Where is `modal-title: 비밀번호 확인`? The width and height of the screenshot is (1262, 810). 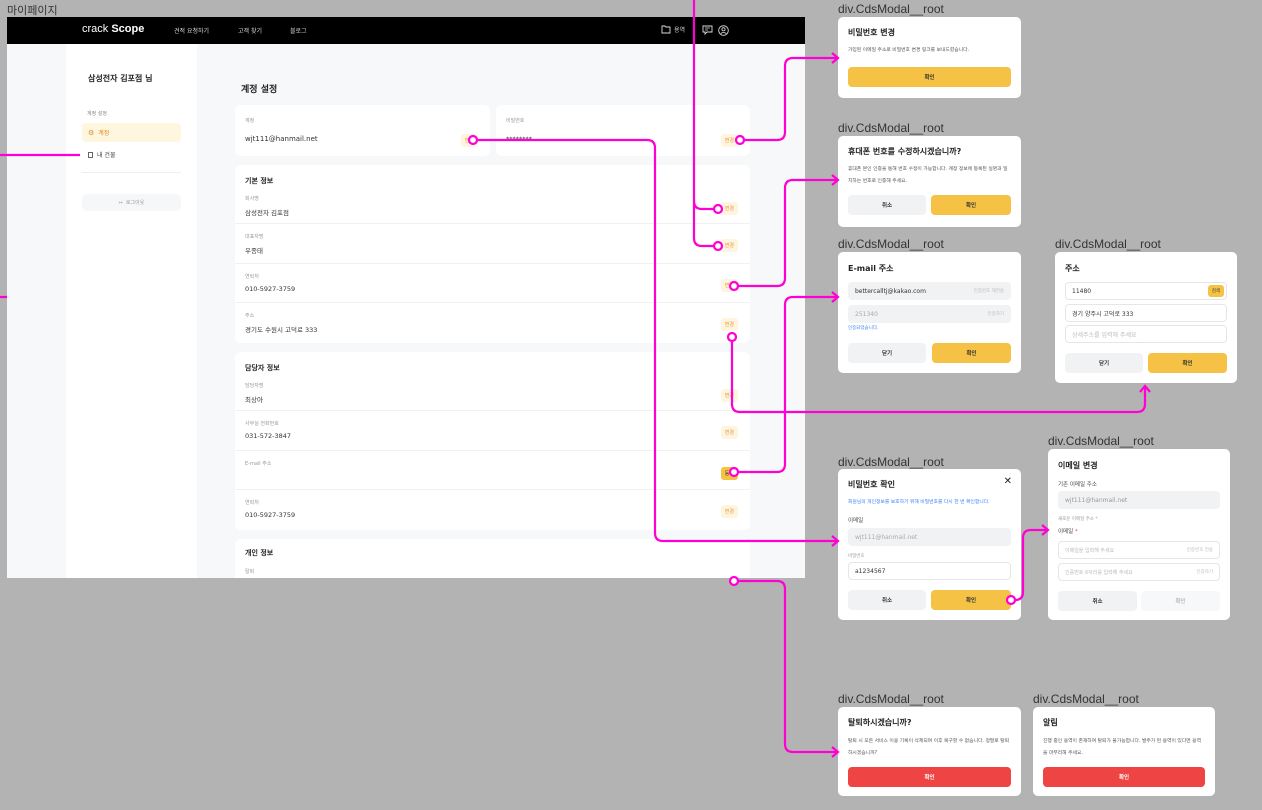 modal-title: 비밀번호 확인 is located at coordinates (871, 484).